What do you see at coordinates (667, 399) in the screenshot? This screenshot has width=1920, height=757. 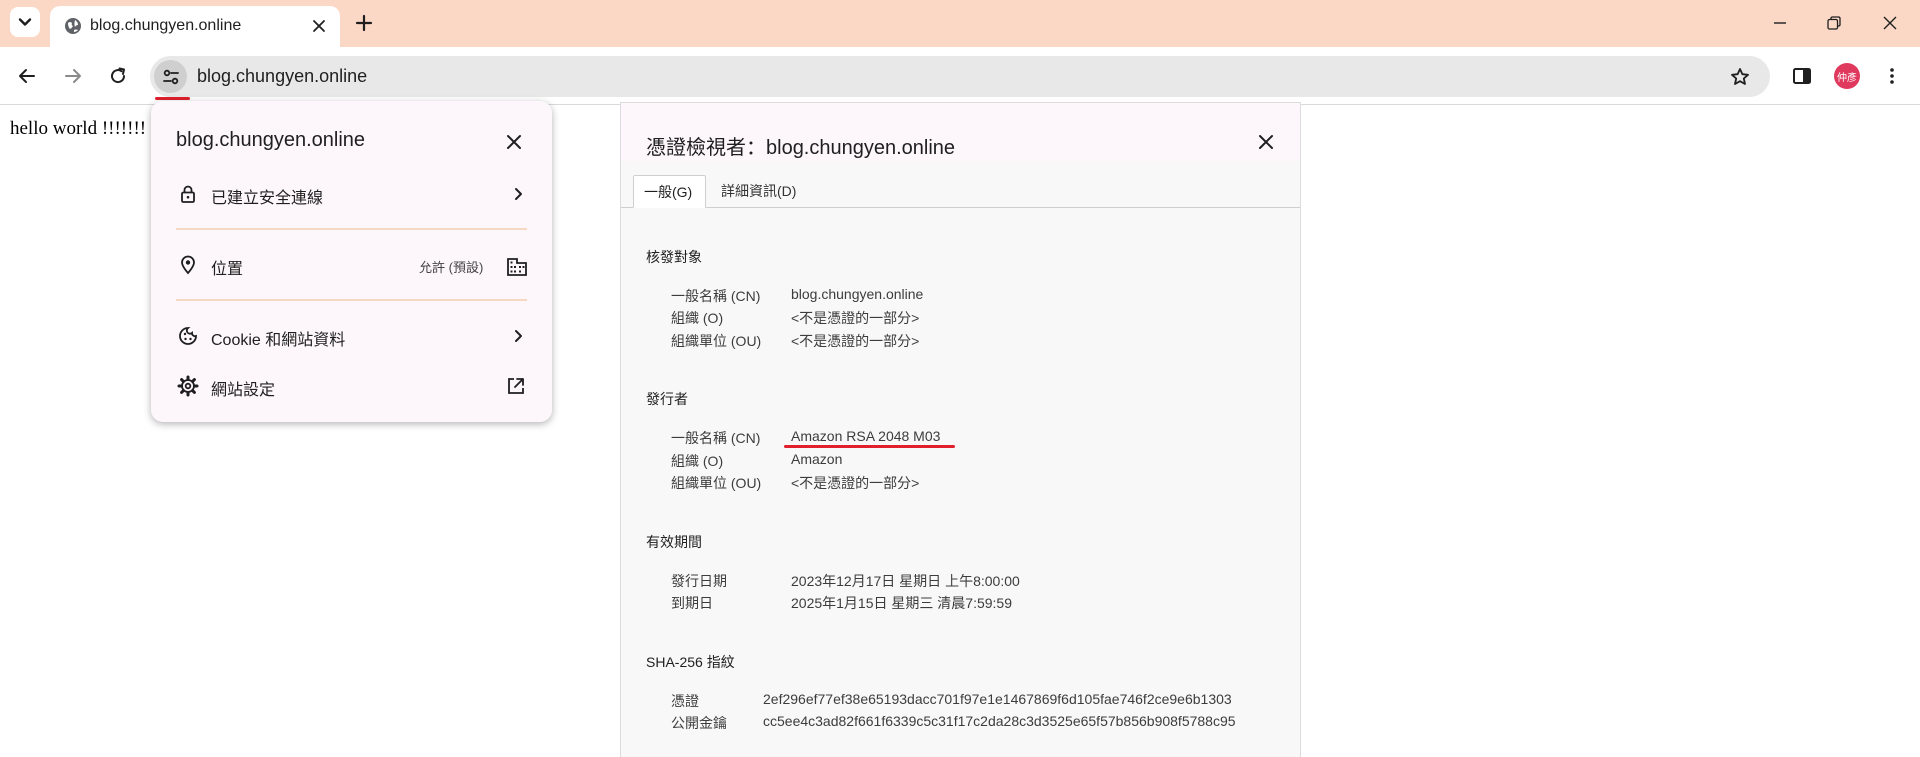 I see `issued-by-title: 發行者` at bounding box center [667, 399].